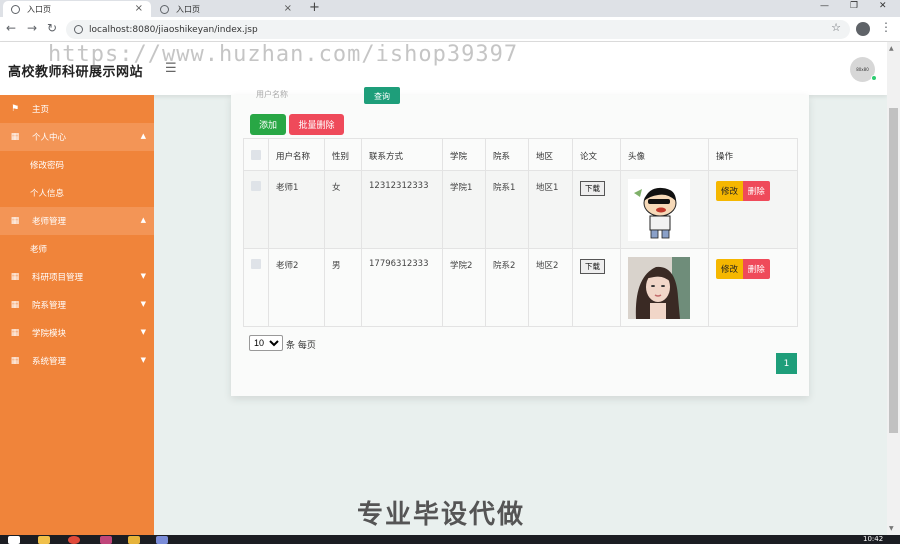  What do you see at coordinates (49, 306) in the screenshot?
I see `sidebar-item-label: 院系管理` at bounding box center [49, 306].